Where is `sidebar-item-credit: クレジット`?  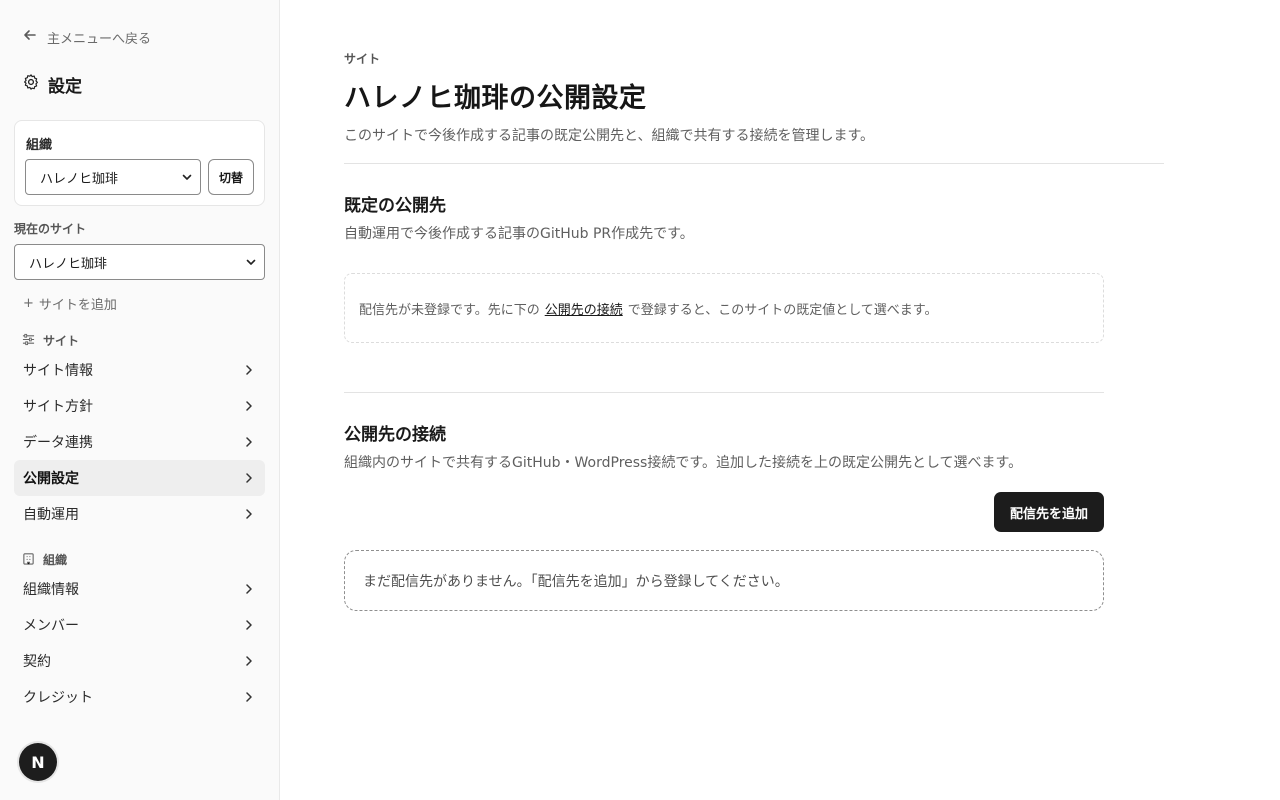
sidebar-item-credit: クレジット is located at coordinates (139, 697).